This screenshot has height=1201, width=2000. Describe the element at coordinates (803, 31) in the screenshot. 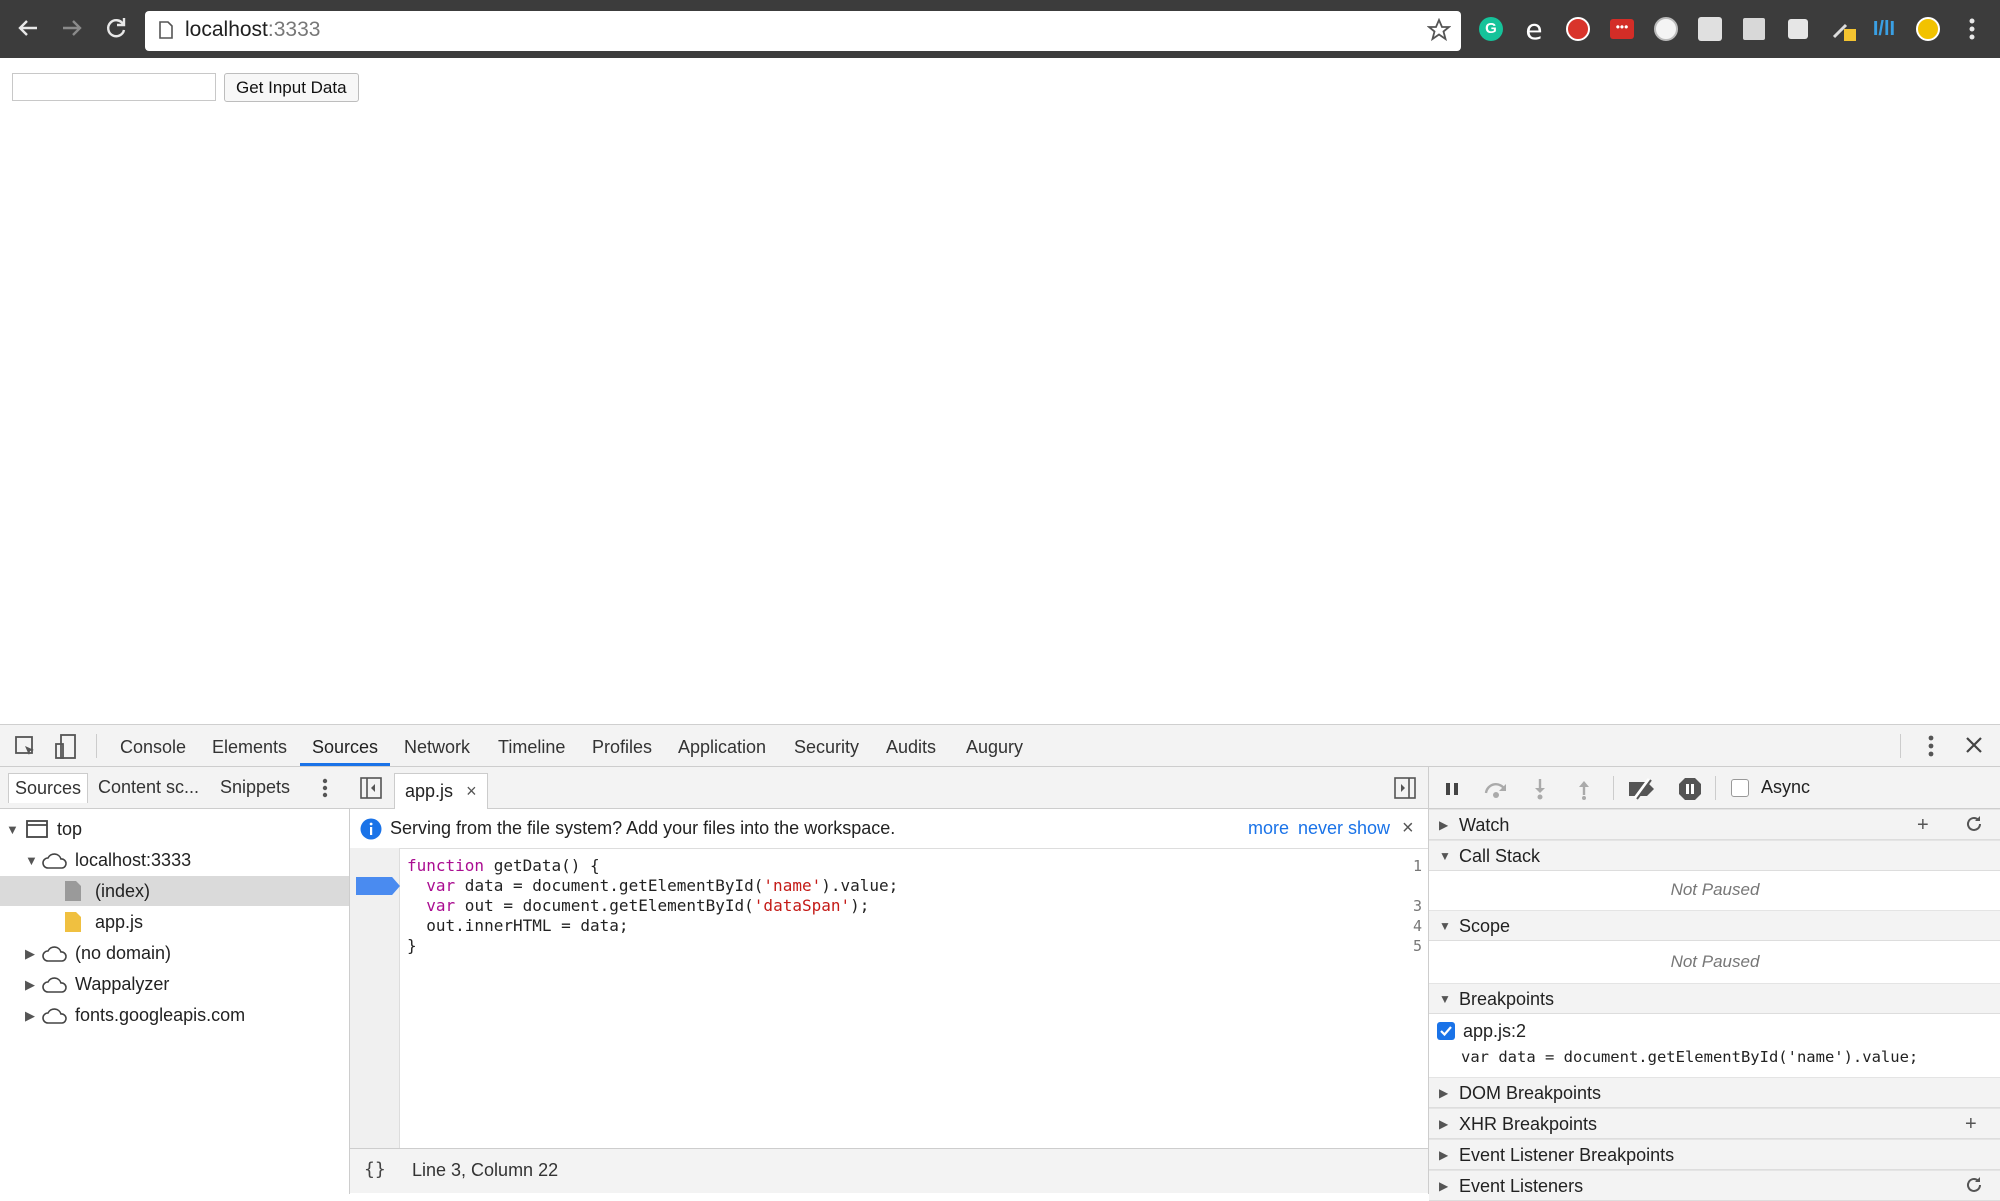

I see `address-bar: localhost:3333` at that location.